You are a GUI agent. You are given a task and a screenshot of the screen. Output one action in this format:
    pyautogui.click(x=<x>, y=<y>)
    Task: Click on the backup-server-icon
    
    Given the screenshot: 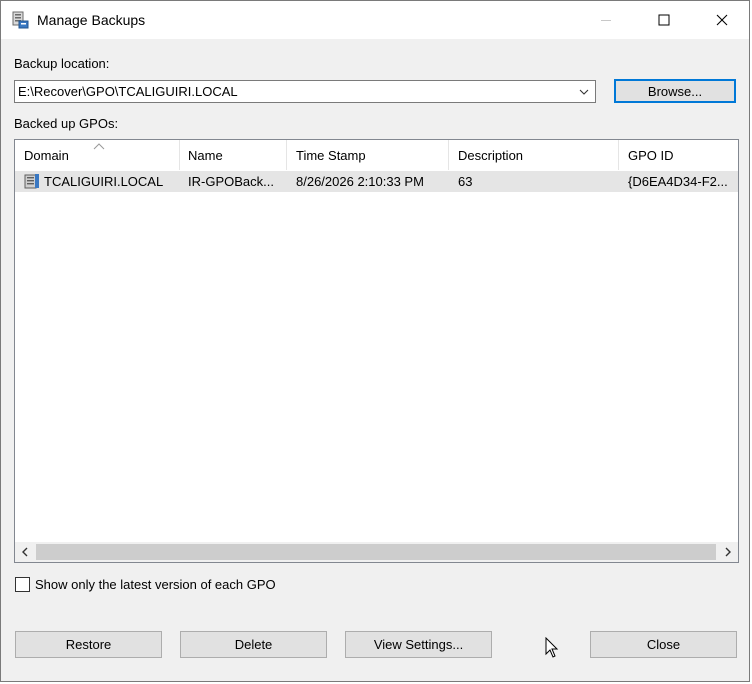 What is the action you would take?
    pyautogui.click(x=20, y=20)
    